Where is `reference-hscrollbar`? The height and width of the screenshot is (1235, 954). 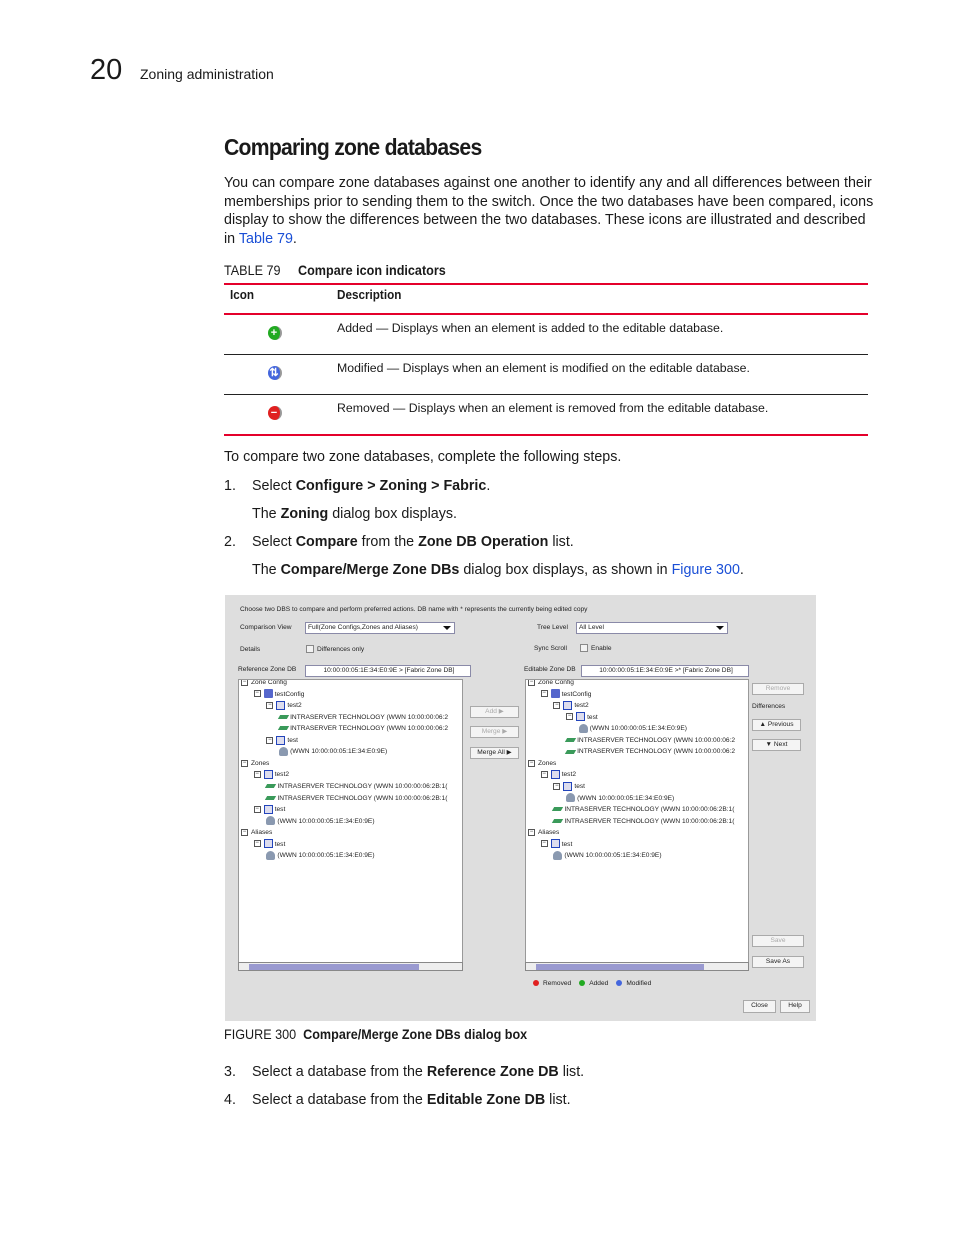
reference-hscrollbar is located at coordinates (350, 966).